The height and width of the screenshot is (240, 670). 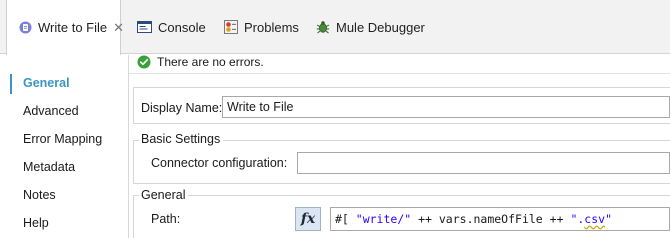 I want to click on display-name-input, so click(x=446, y=107).